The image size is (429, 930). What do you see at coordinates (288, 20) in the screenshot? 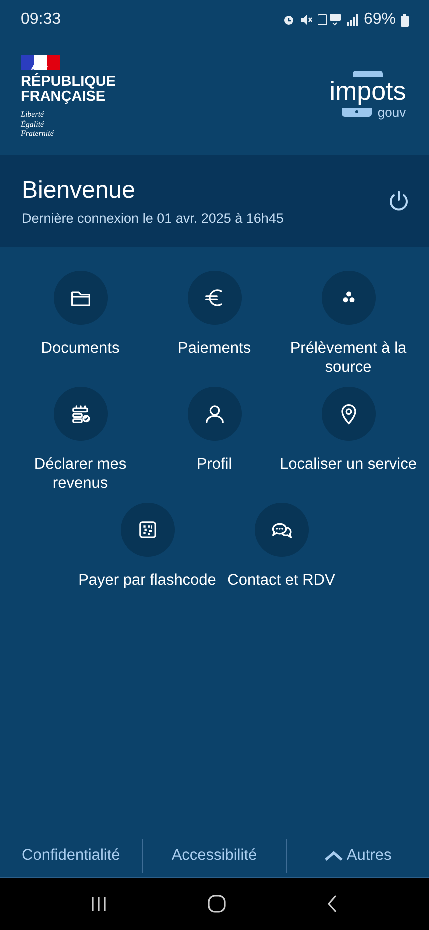
I see `alarm-icon` at bounding box center [288, 20].